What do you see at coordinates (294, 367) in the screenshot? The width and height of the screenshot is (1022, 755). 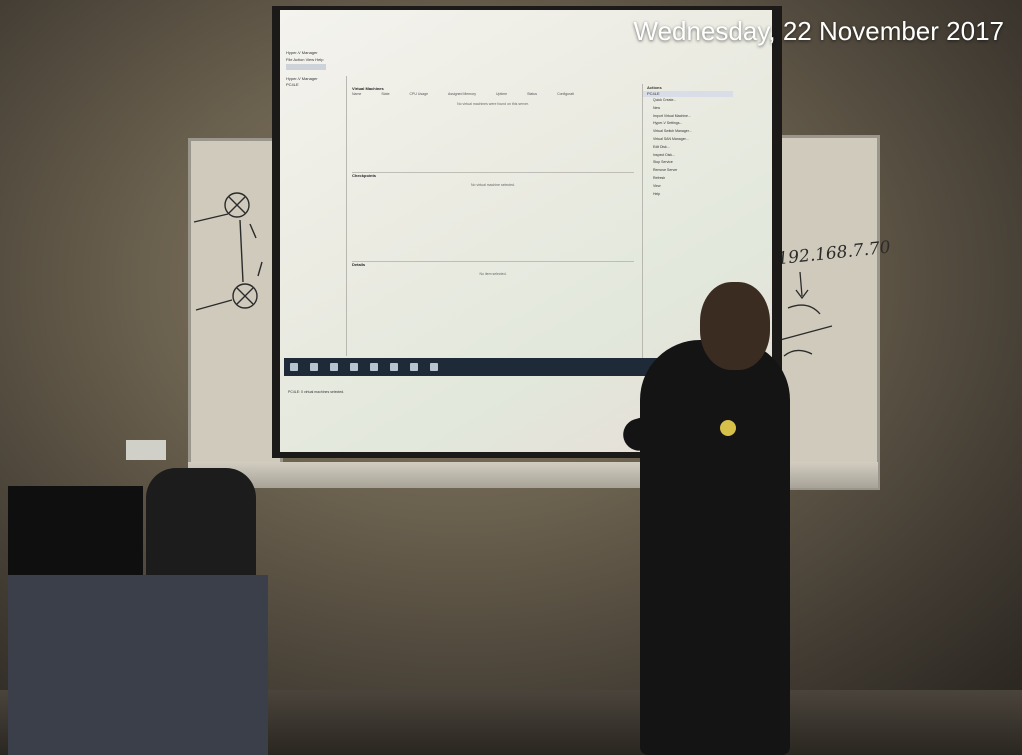 I see `start-icon` at bounding box center [294, 367].